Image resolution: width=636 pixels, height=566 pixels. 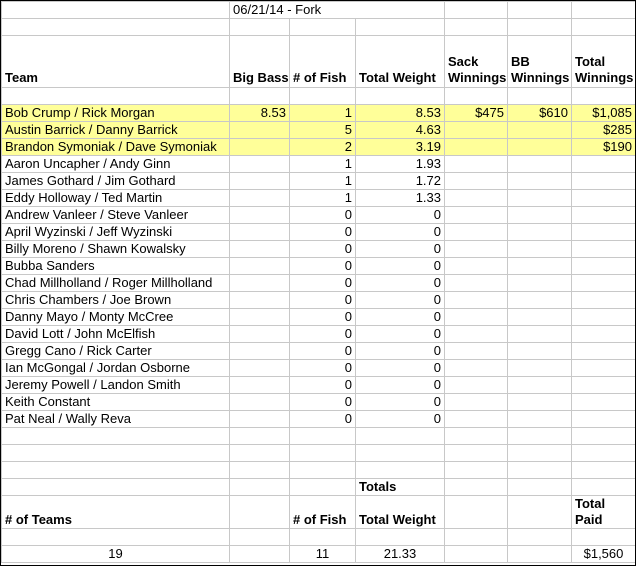 I want to click on header-total-weight: Total Weight, so click(x=400, y=61).